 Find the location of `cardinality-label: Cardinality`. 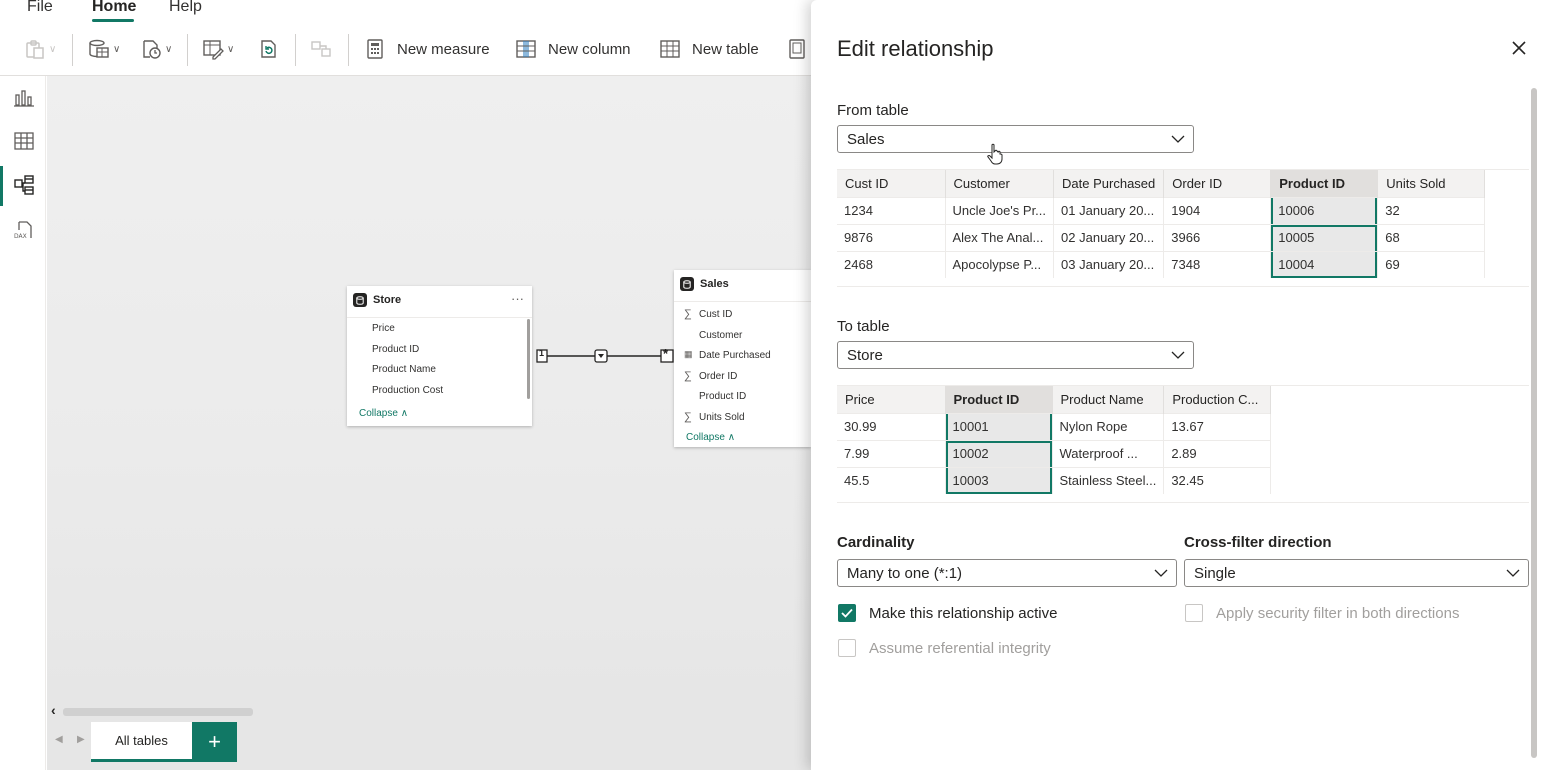

cardinality-label: Cardinality is located at coordinates (876, 542).